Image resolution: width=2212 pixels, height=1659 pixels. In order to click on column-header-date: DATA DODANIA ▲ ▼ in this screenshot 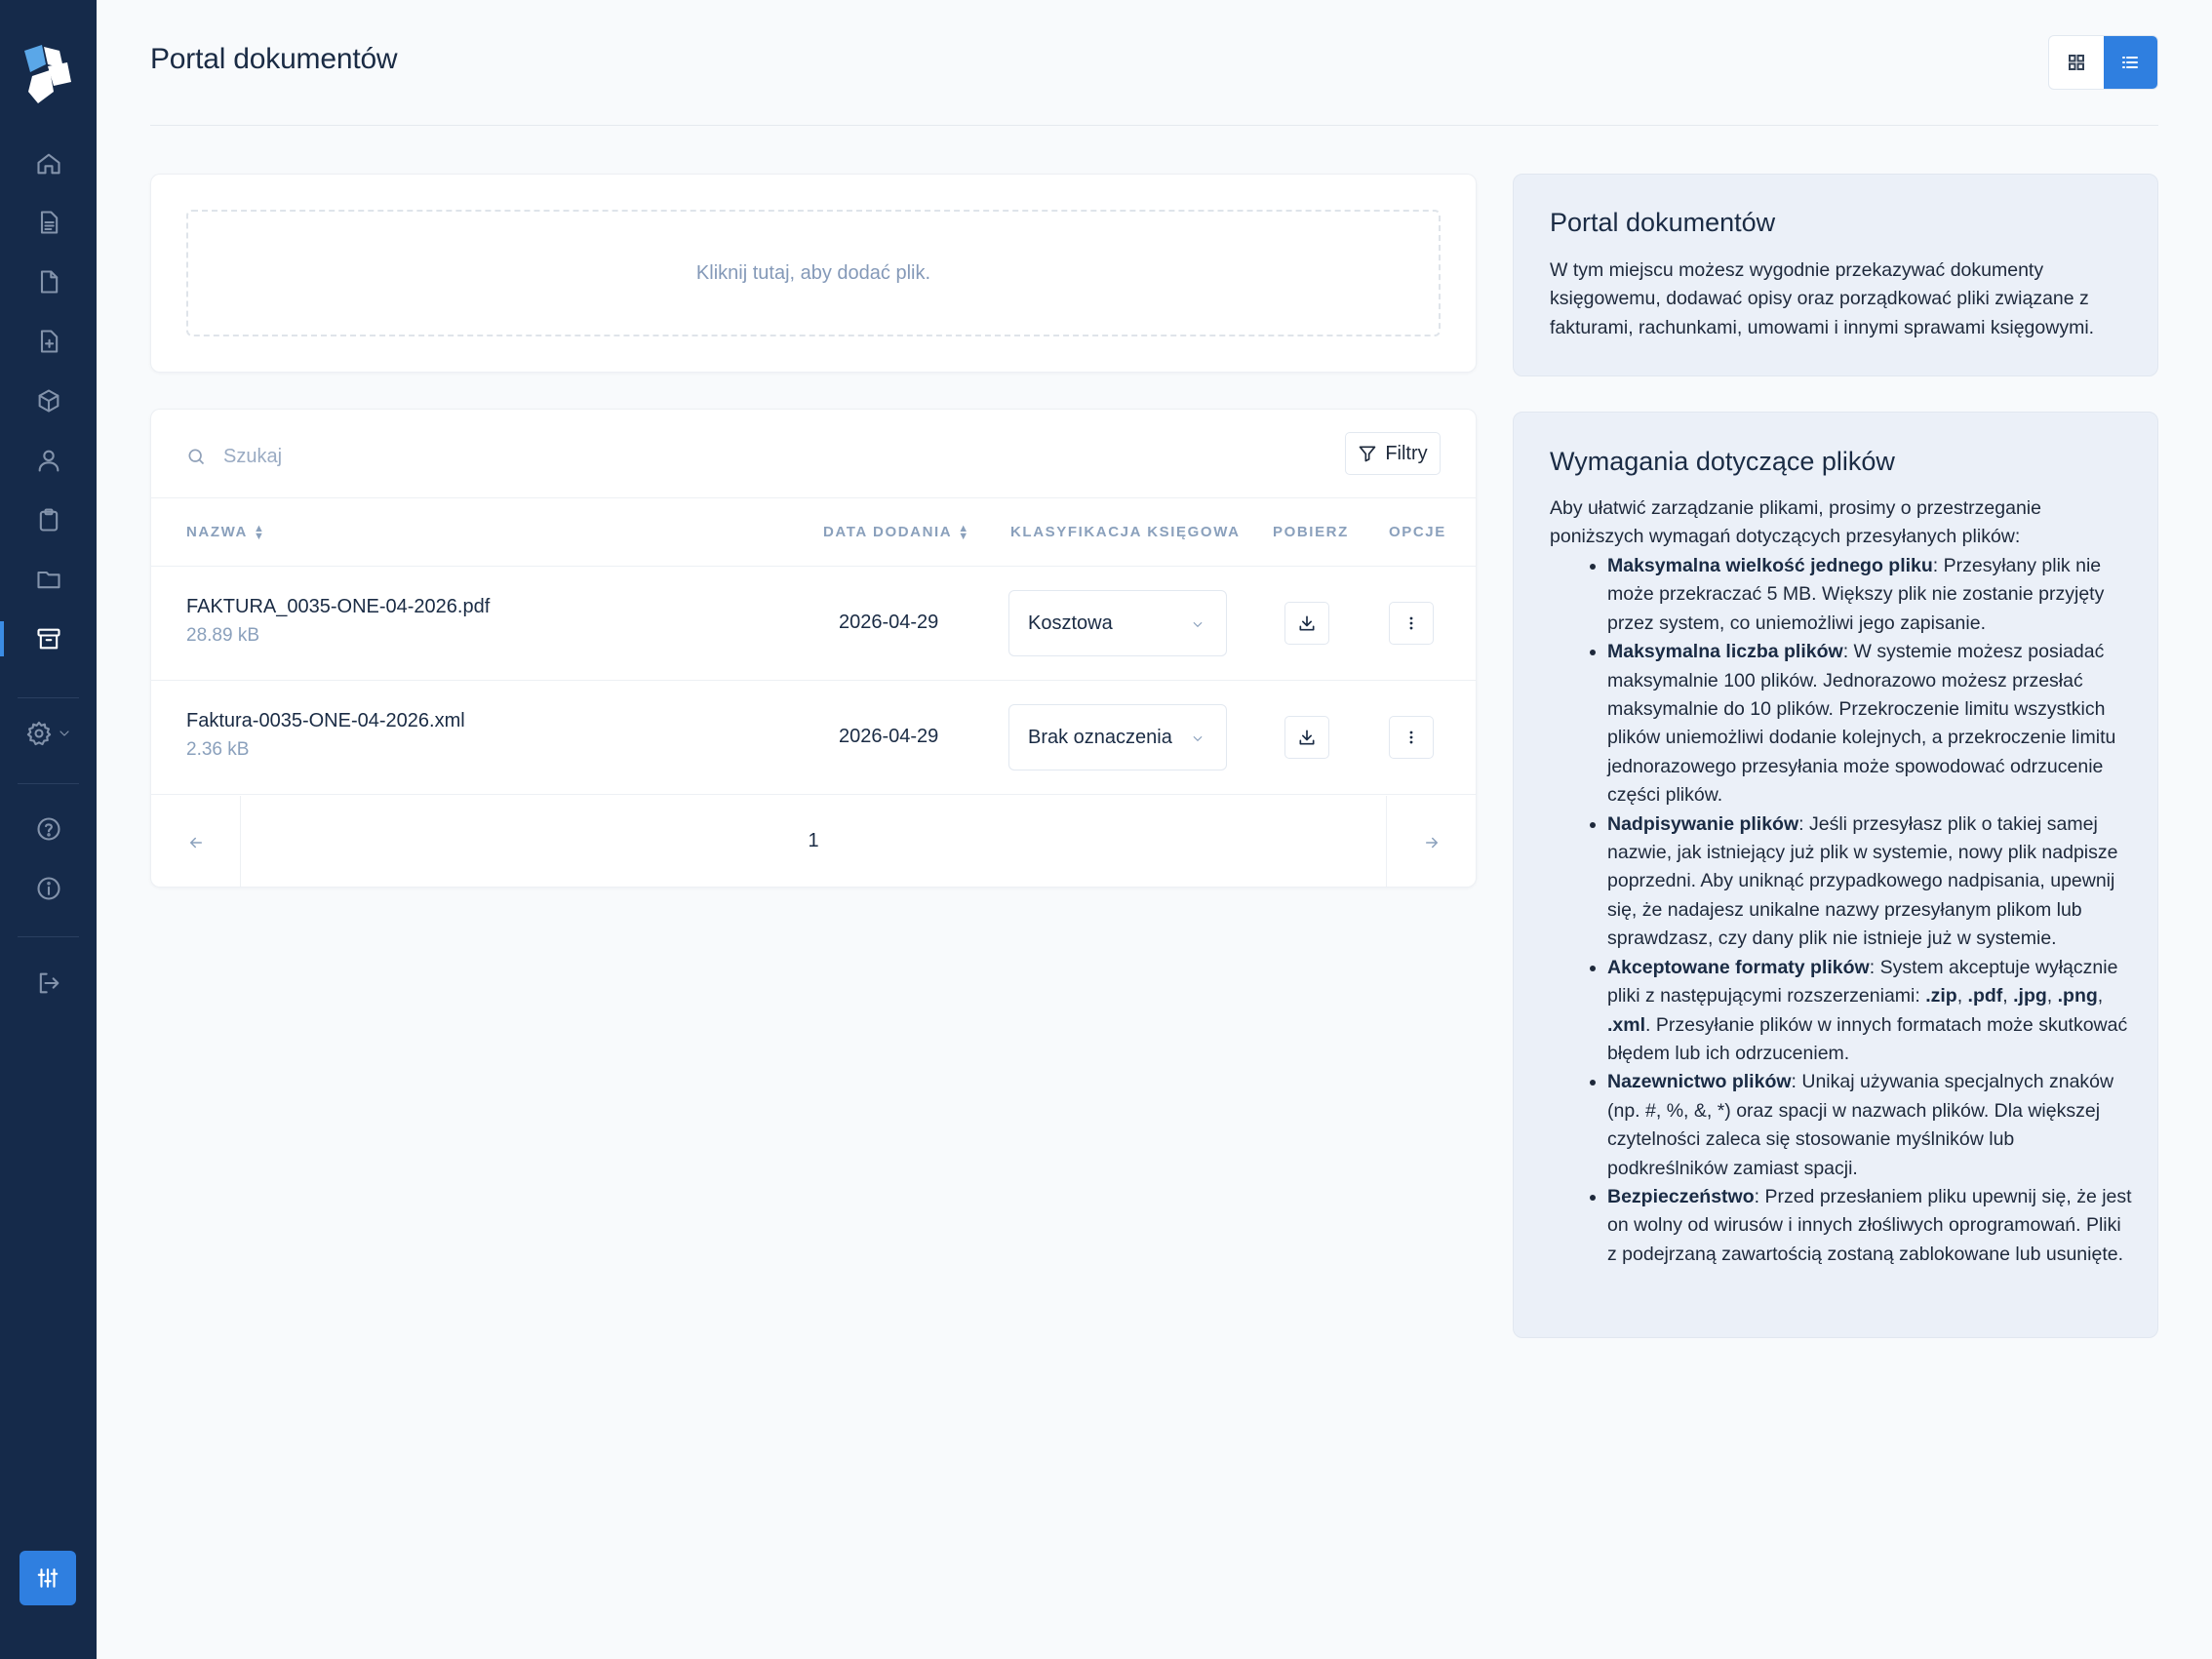, I will do `click(896, 532)`.